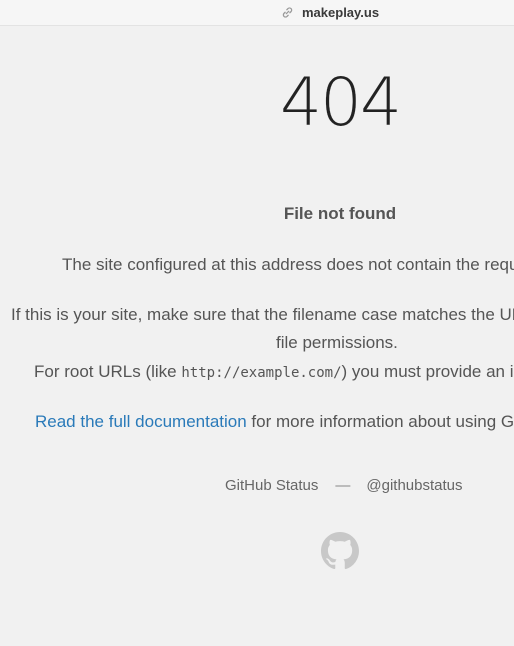  Describe the element at coordinates (427, 371) in the screenshot. I see `root-url-hint-suffix: ) you must provide an index.html file.` at that location.